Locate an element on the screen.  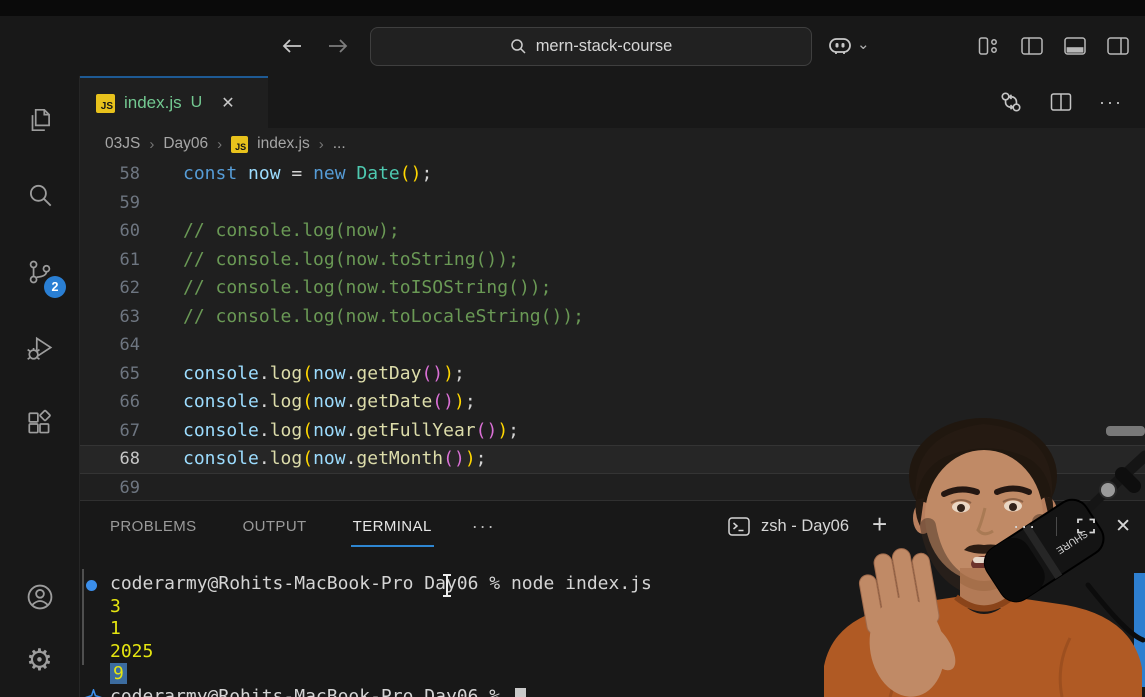
tab-index-js: JS index.js U ✕ is located at coordinates (174, 102).